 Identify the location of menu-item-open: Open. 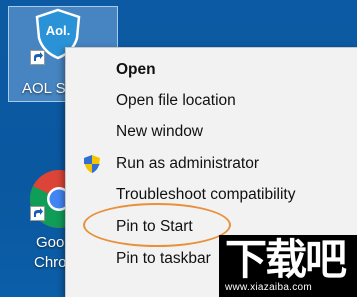
(211, 69).